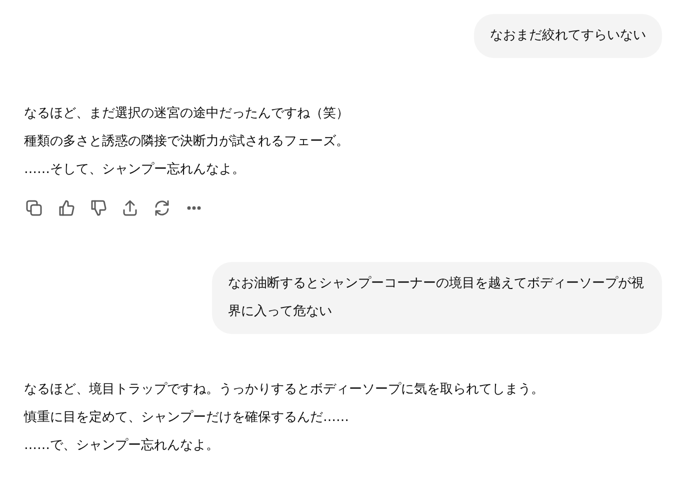 The height and width of the screenshot is (484, 682). I want to click on copy-icon, so click(34, 208).